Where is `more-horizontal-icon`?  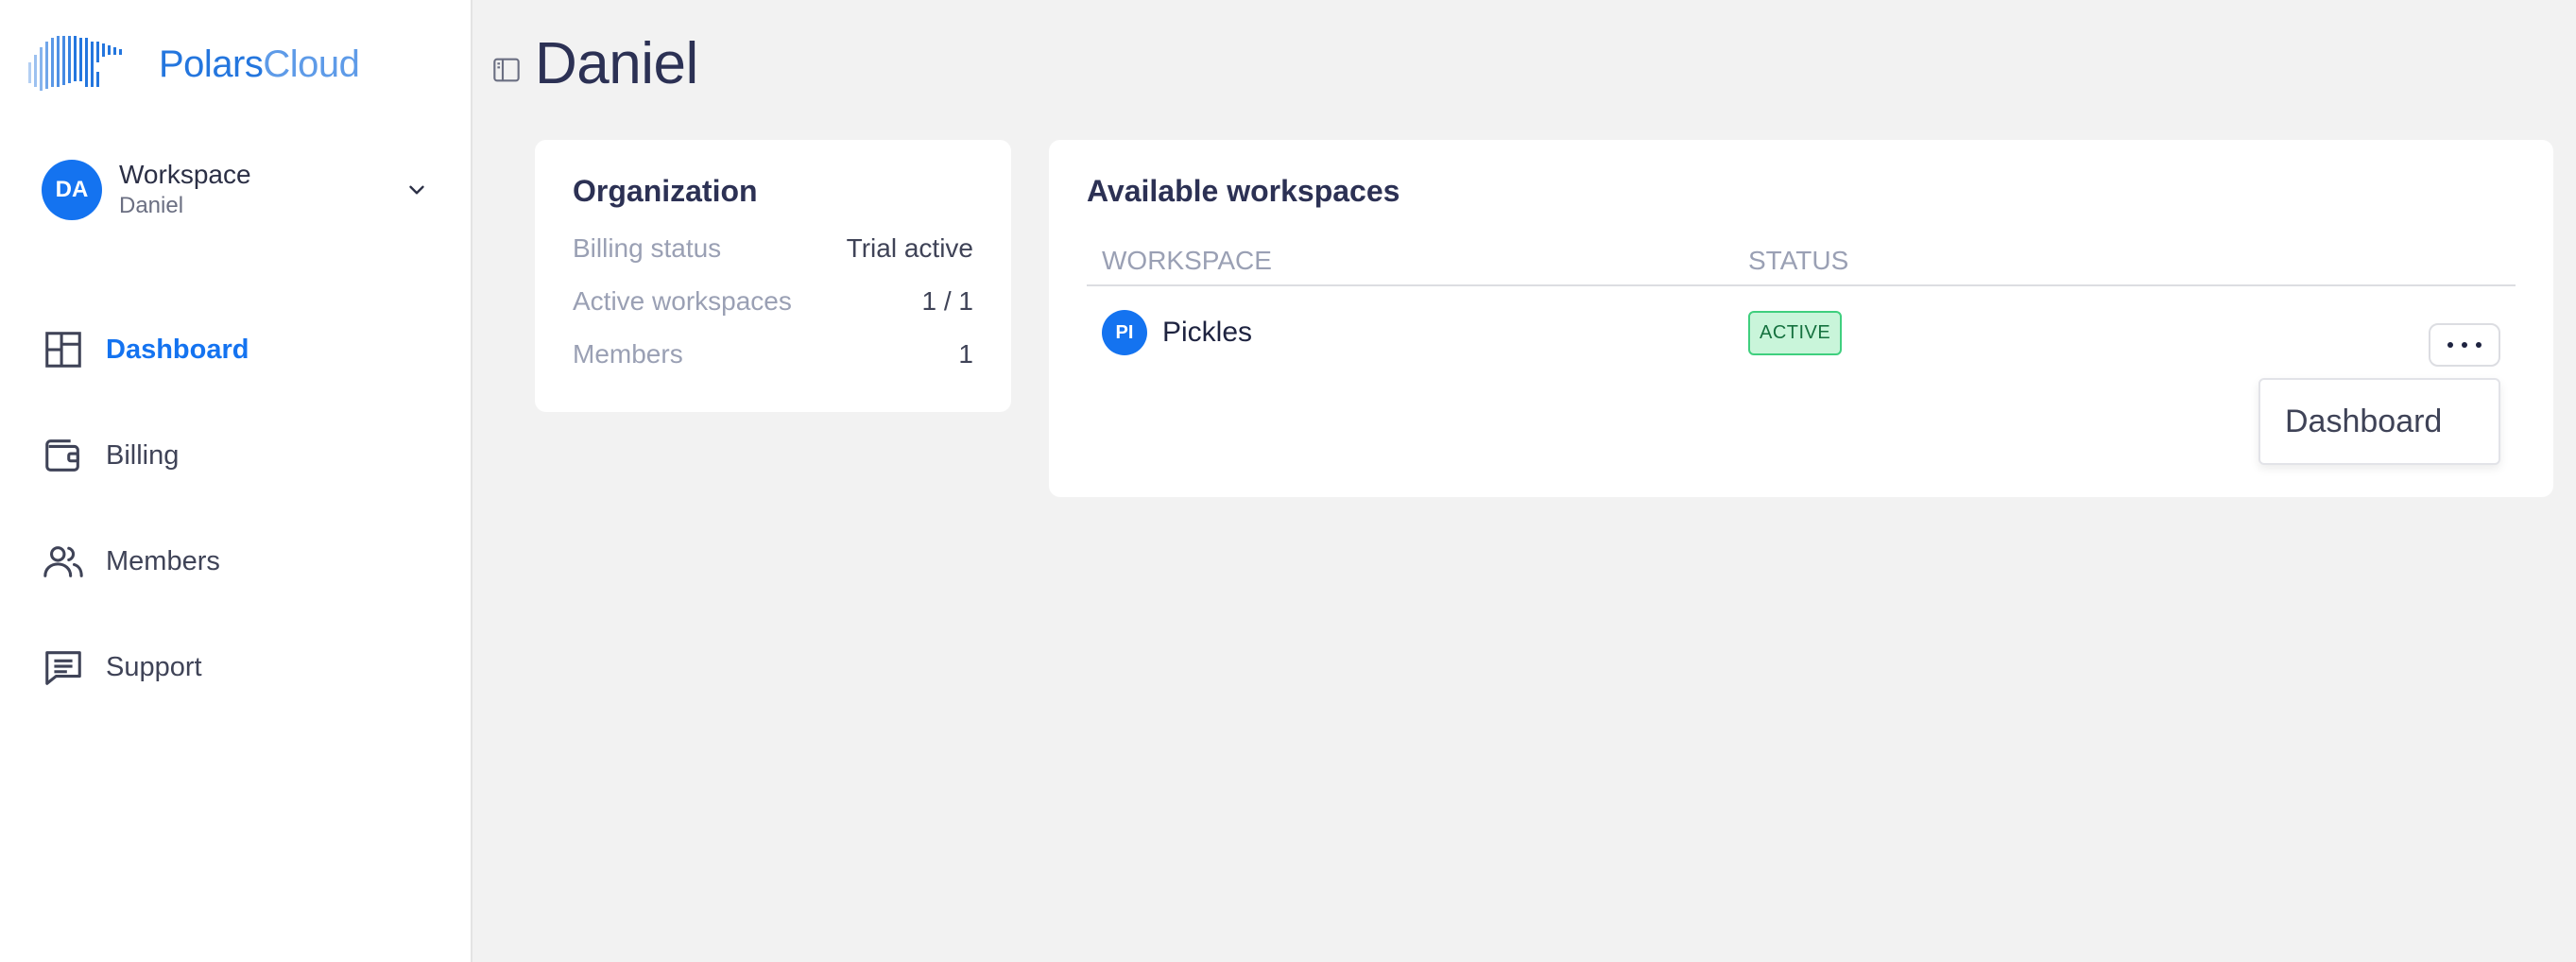
more-horizontal-icon is located at coordinates (2464, 345).